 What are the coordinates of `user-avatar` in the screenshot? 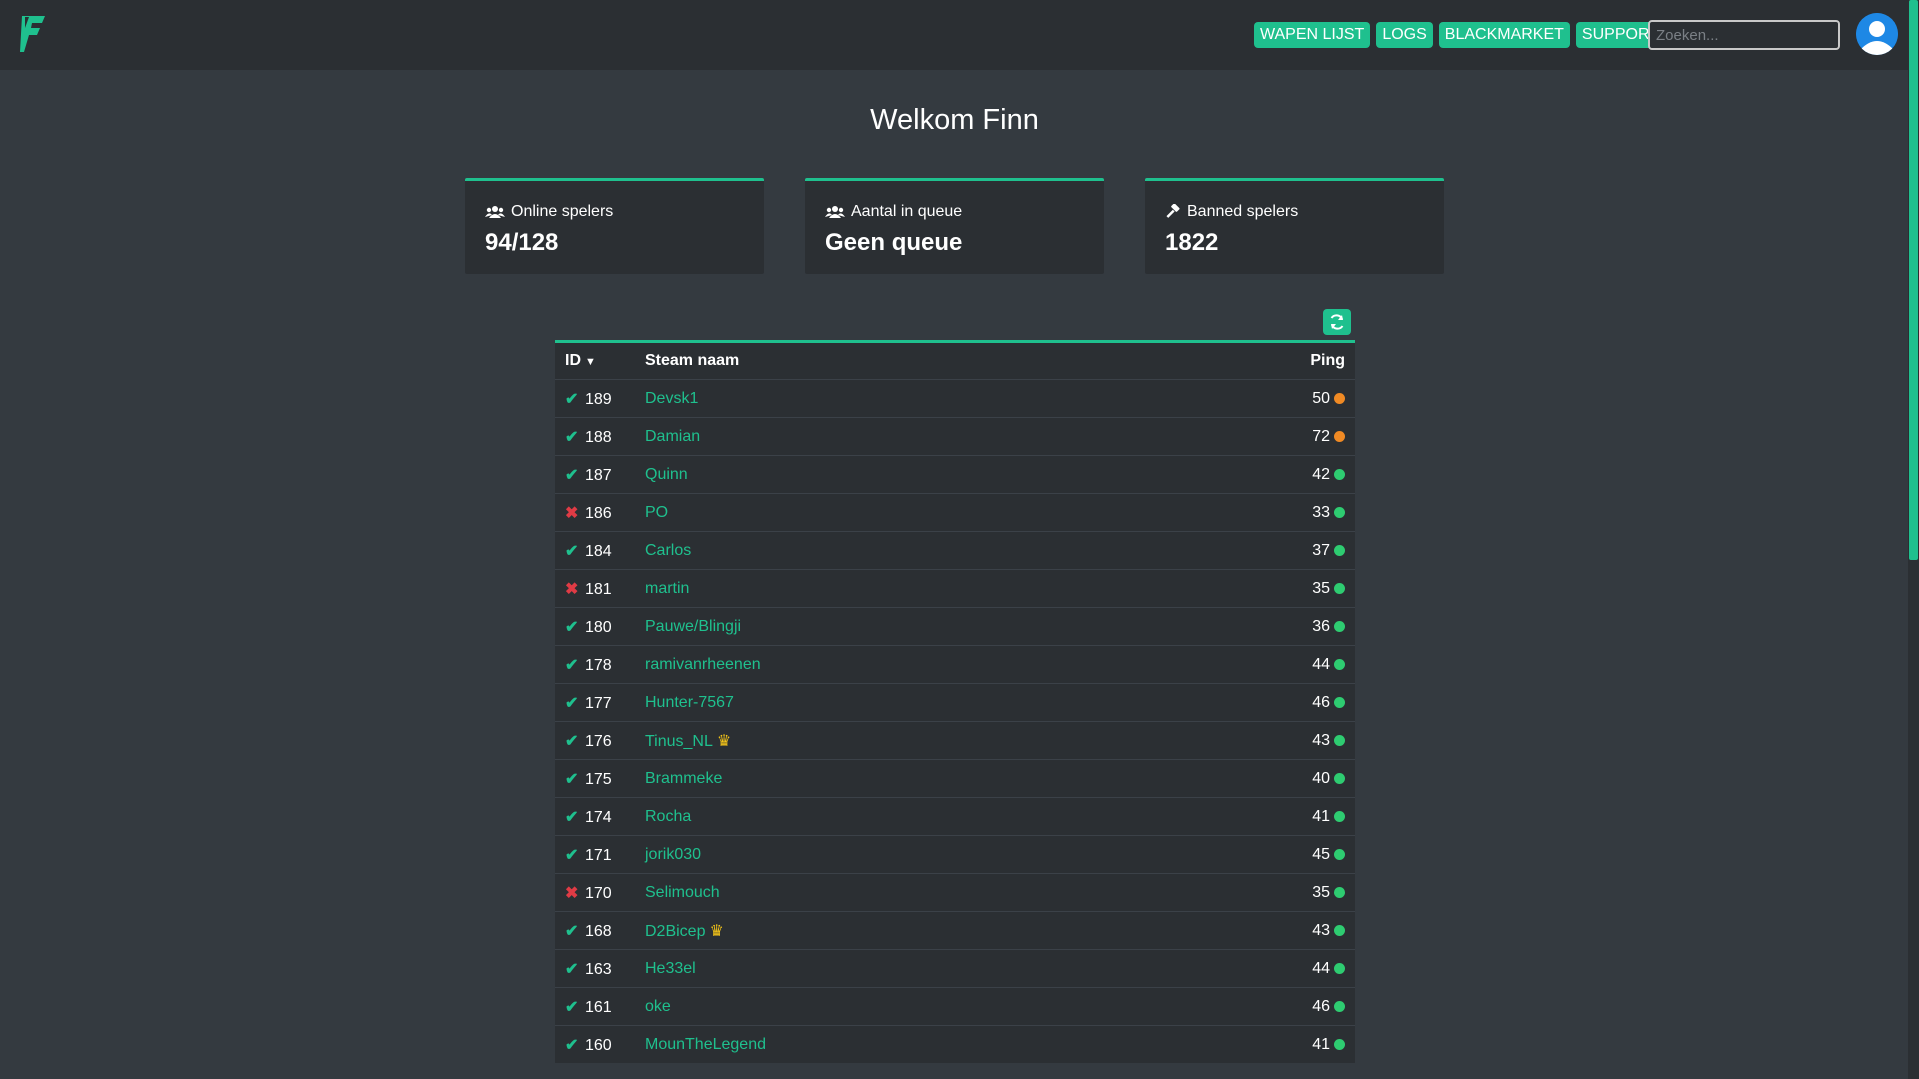 It's located at (1877, 34).